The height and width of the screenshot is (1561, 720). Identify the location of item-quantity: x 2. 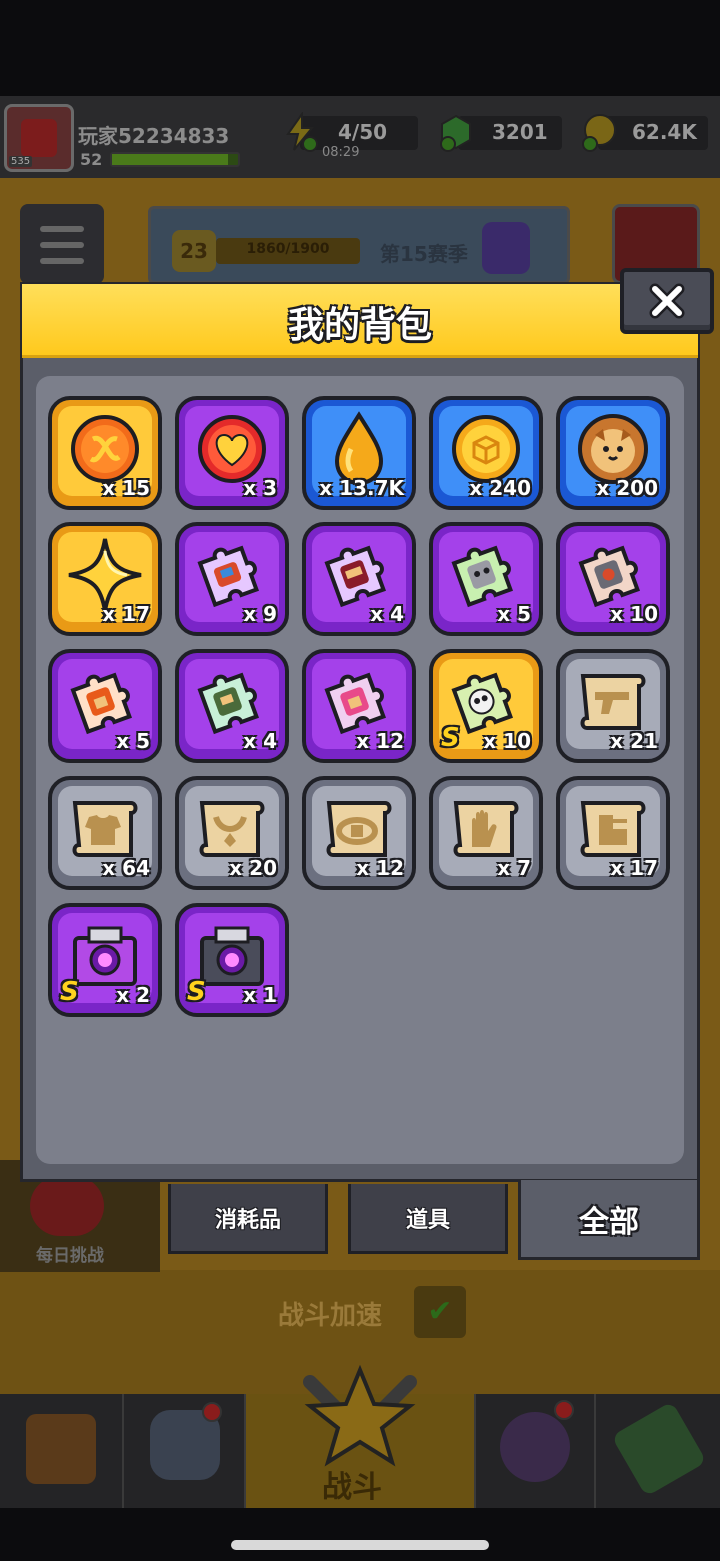
(133, 995).